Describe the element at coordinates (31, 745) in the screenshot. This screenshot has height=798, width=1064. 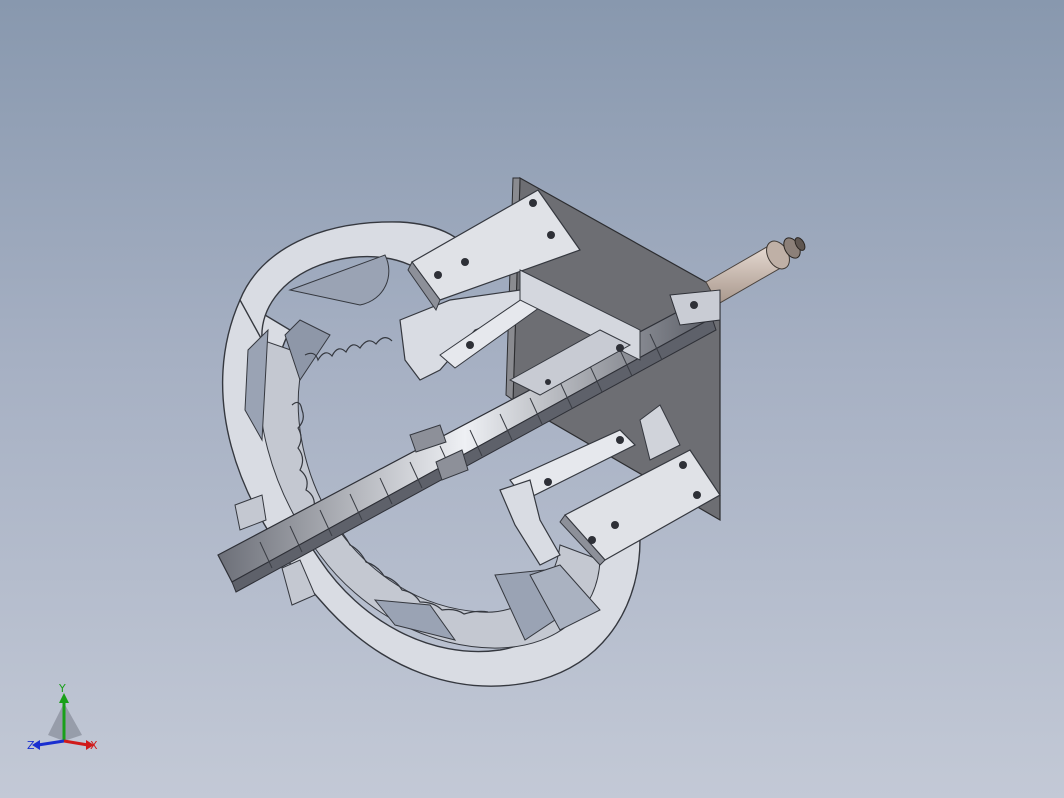
I see `z-axis-label: Z` at that location.